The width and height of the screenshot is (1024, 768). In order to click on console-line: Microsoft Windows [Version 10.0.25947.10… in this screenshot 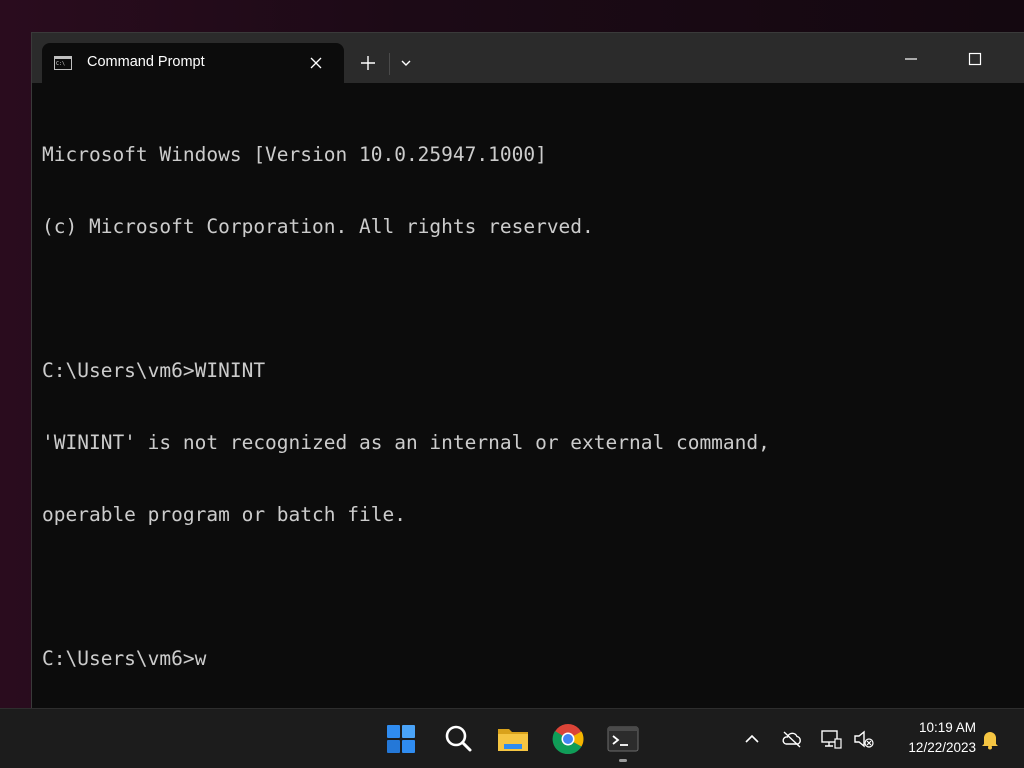, I will do `click(294, 154)`.